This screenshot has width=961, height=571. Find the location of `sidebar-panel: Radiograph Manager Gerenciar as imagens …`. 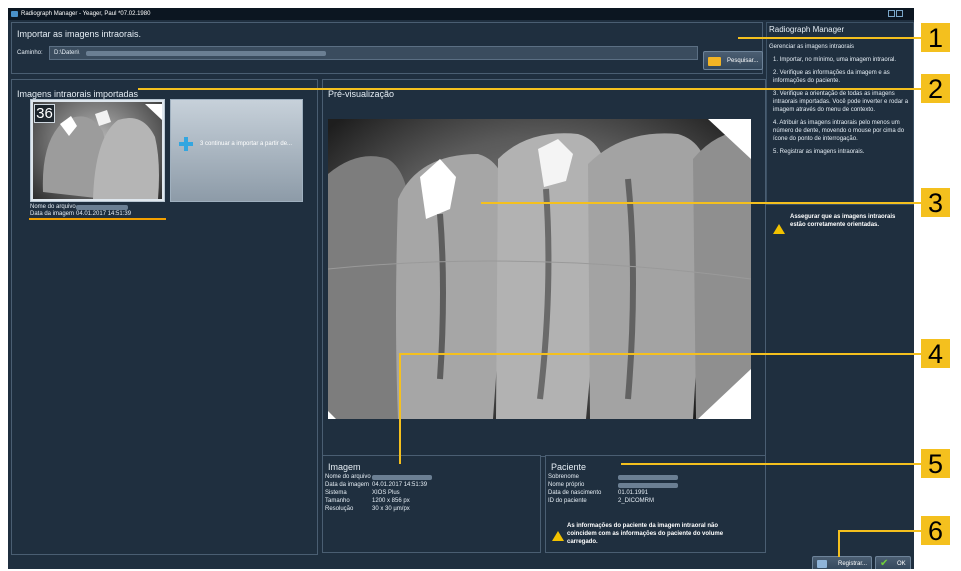

sidebar-panel: Radiograph Manager Gerenciar as imagens … is located at coordinates (840, 113).